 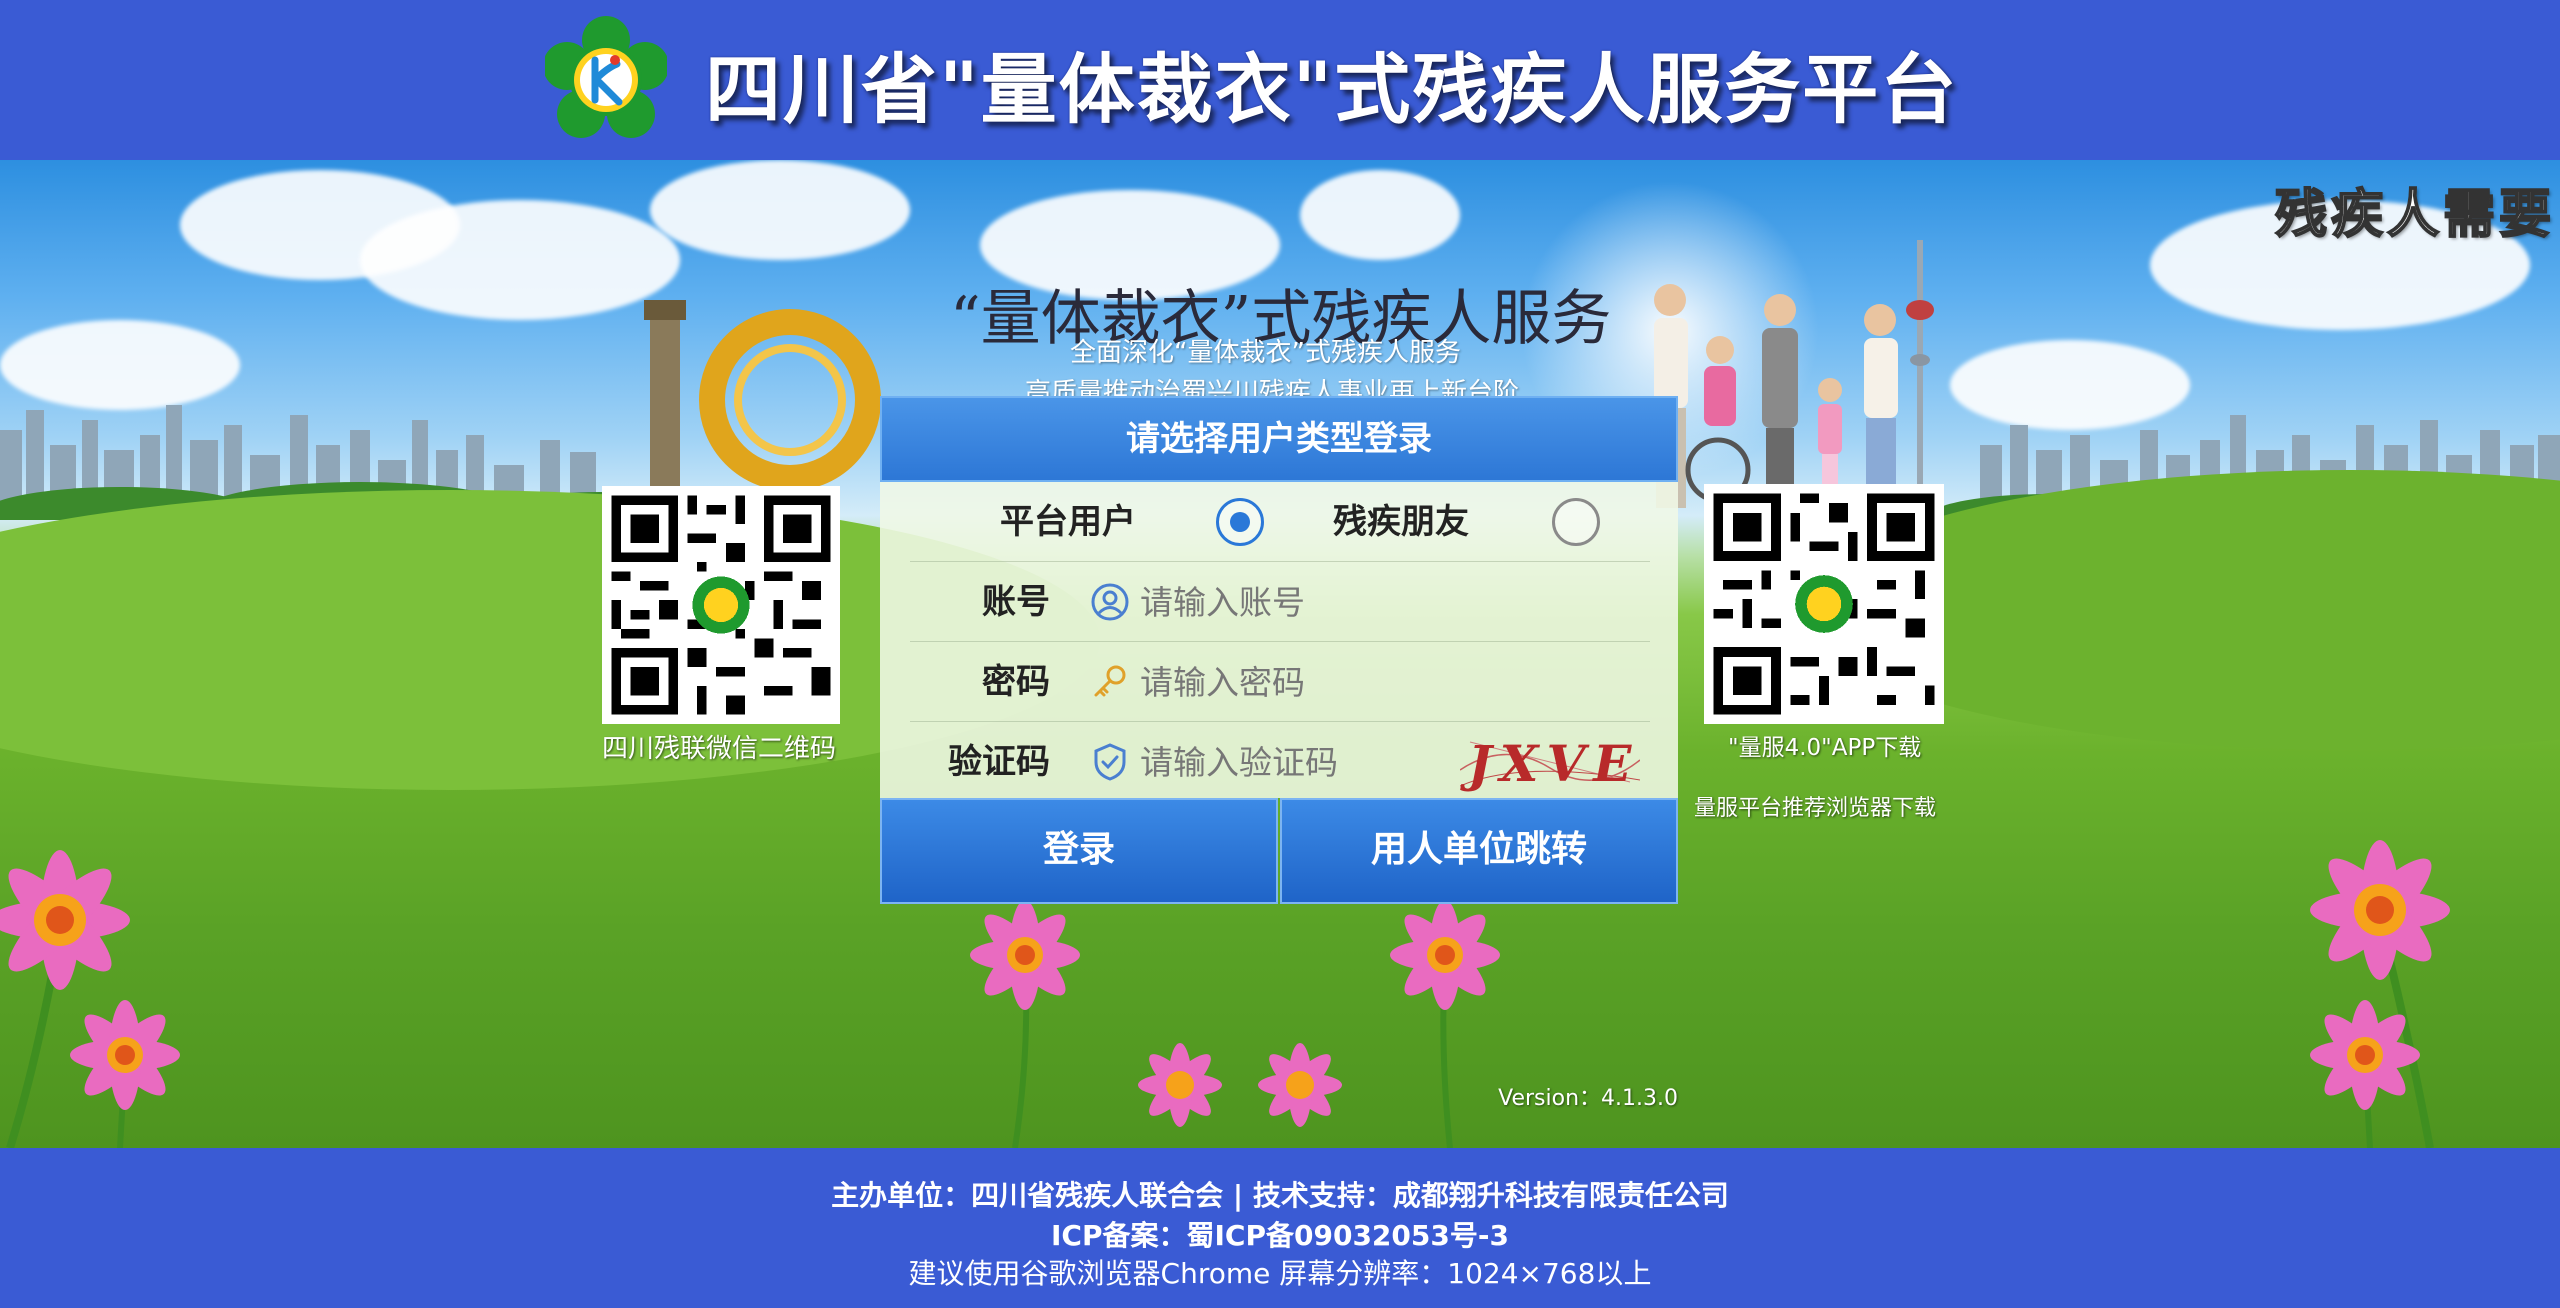 What do you see at coordinates (606, 77) in the screenshot?
I see `disability-federation-logo-icon` at bounding box center [606, 77].